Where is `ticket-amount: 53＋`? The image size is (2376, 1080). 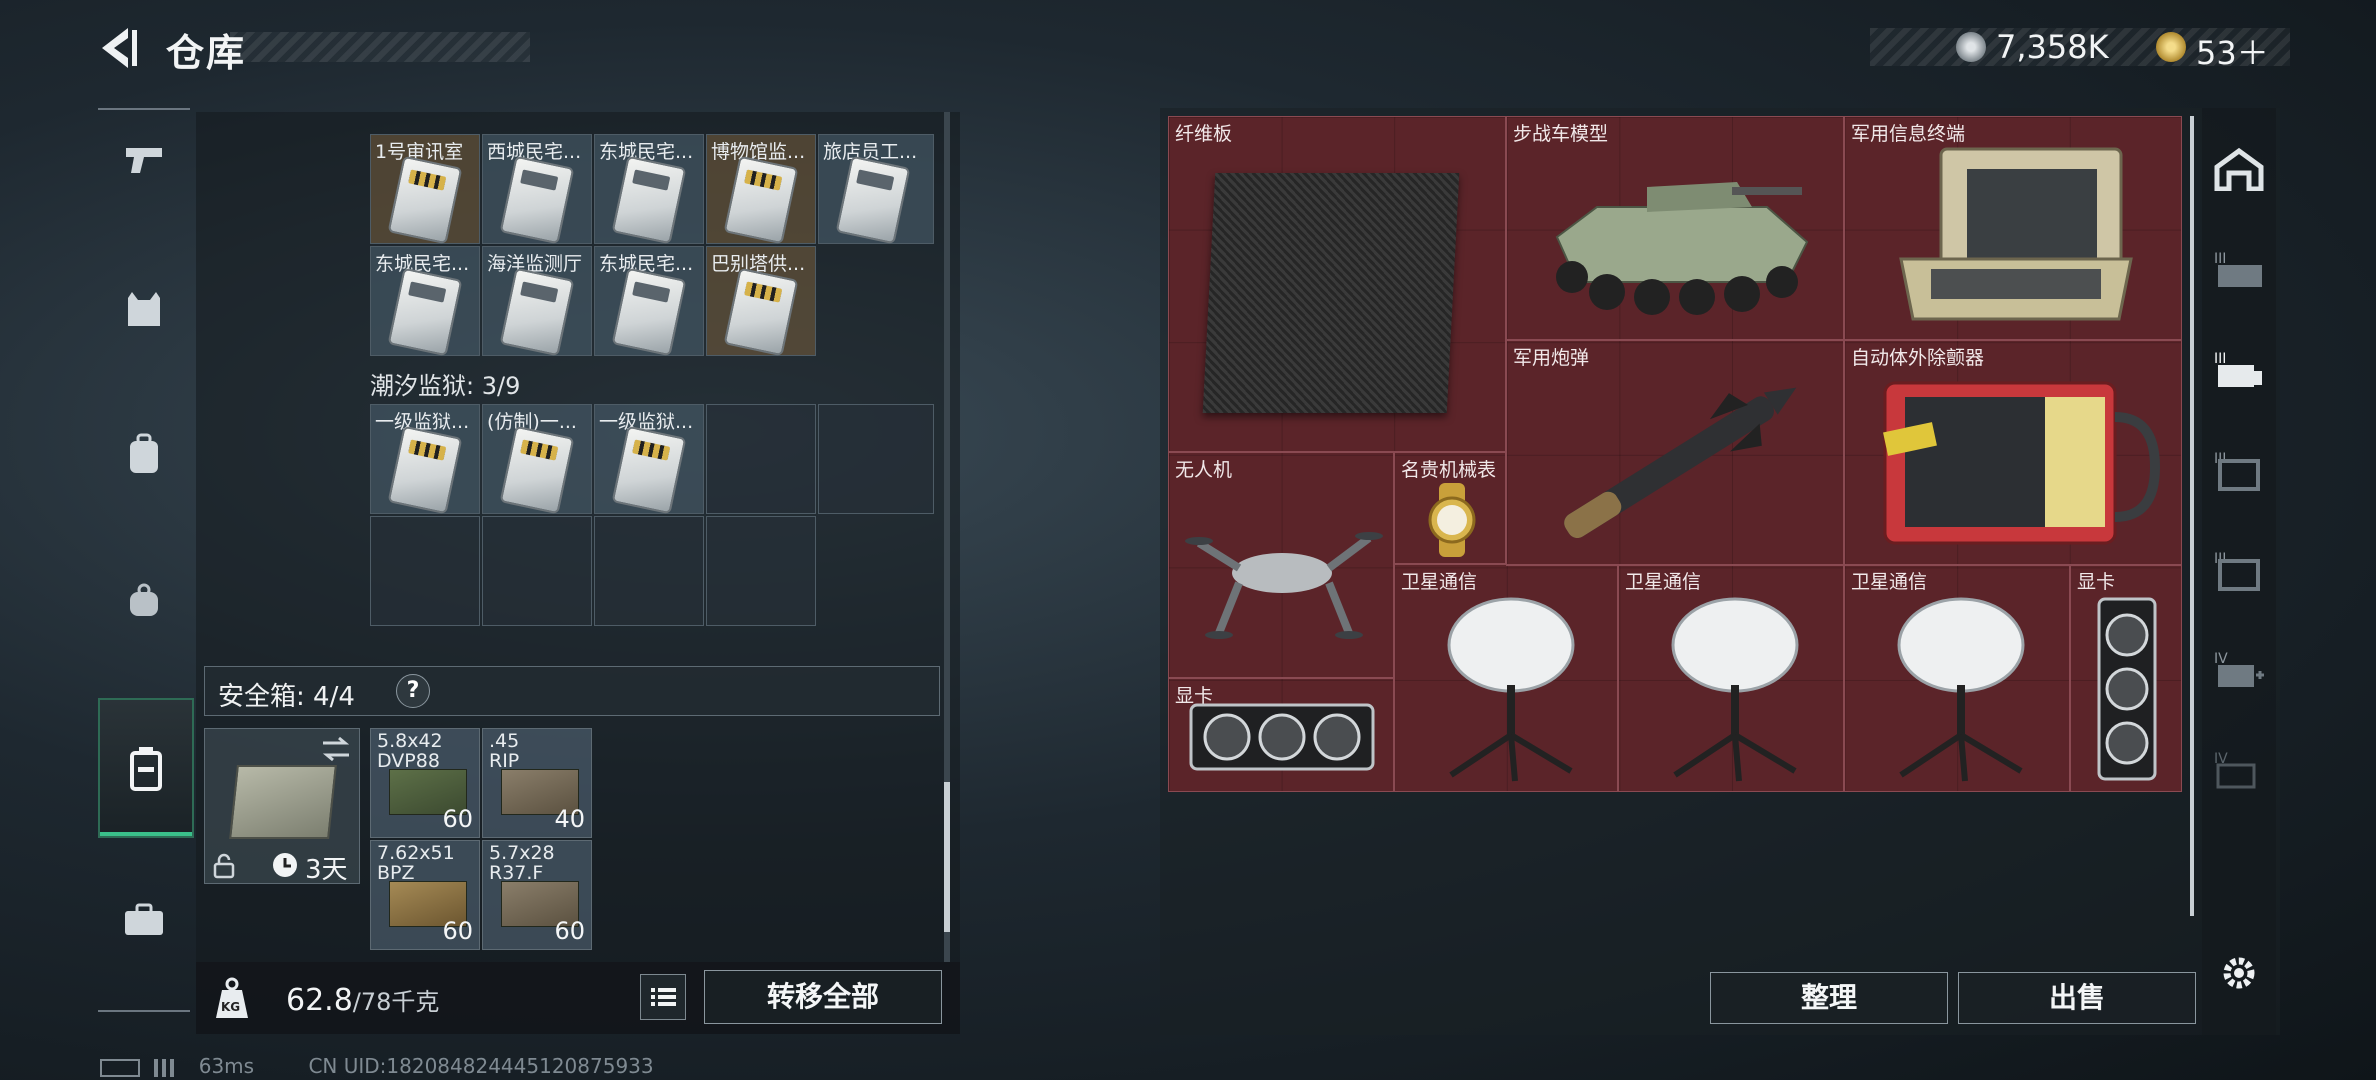
ticket-amount: 53＋ is located at coordinates (2232, 51).